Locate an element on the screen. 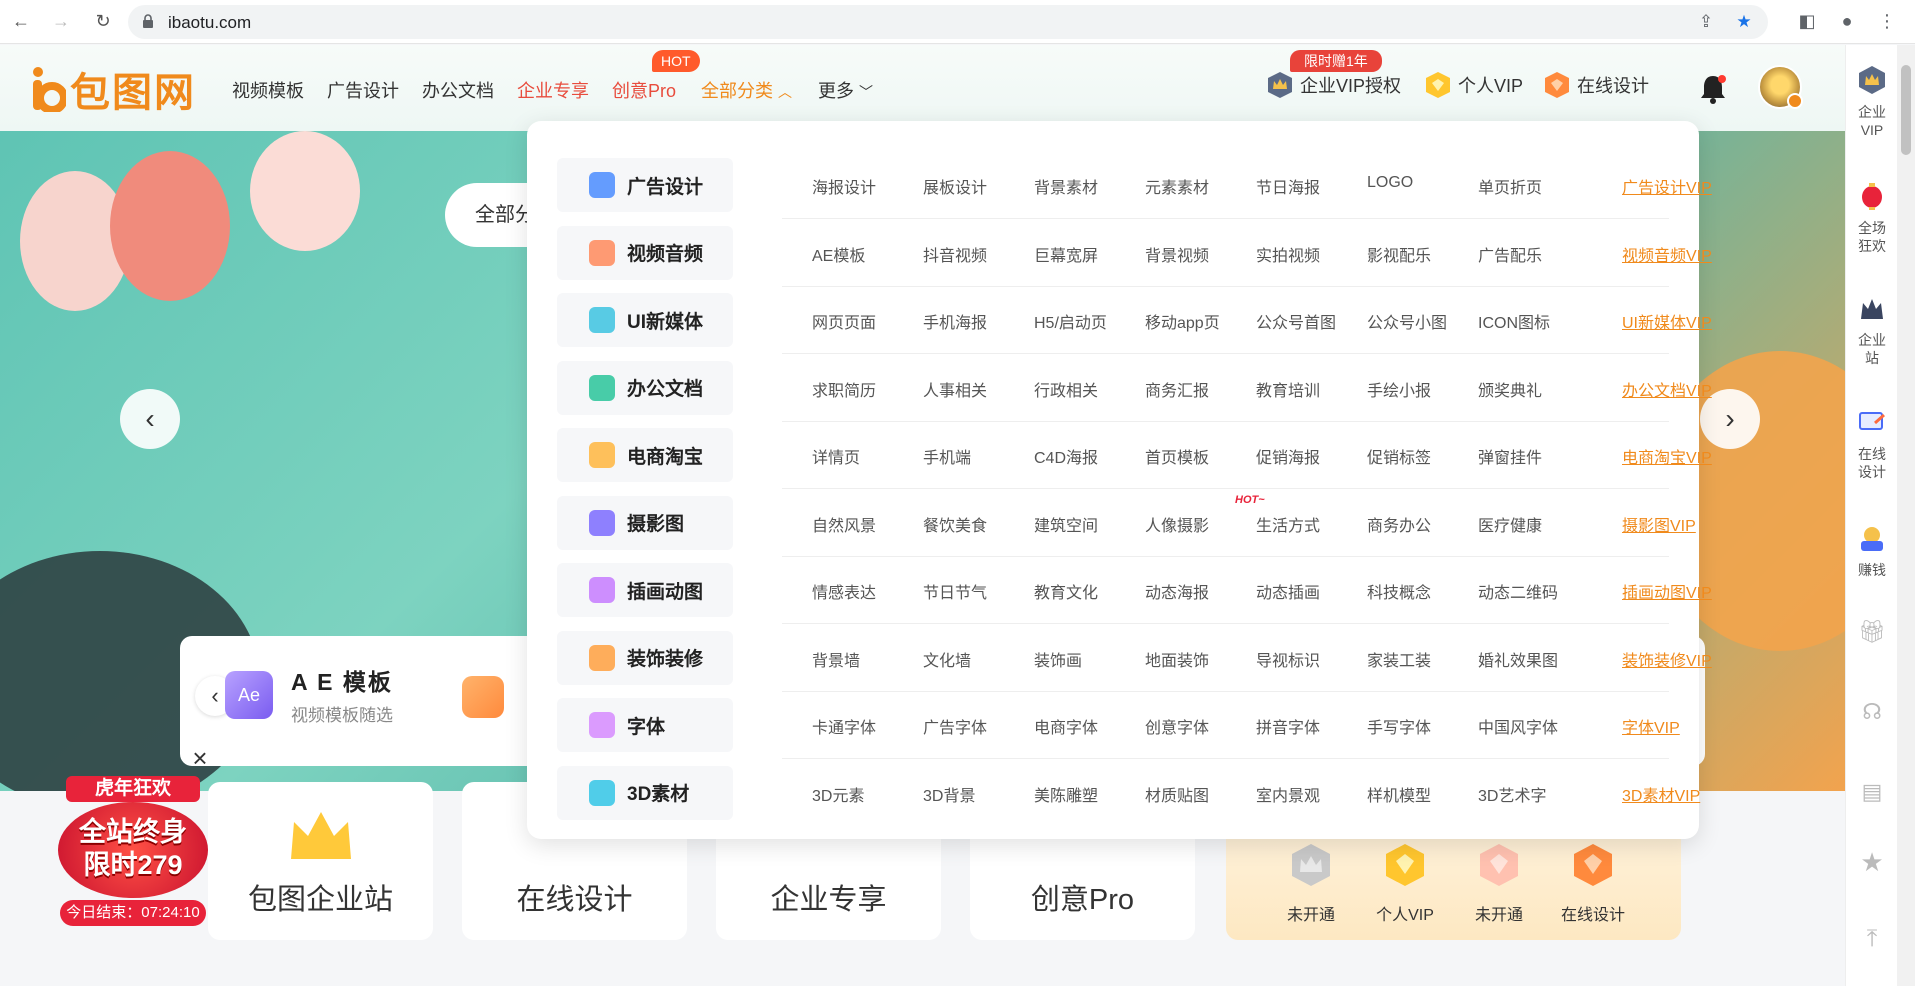  back-to-top-icon: ⤒ is located at coordinates (1872, 939).